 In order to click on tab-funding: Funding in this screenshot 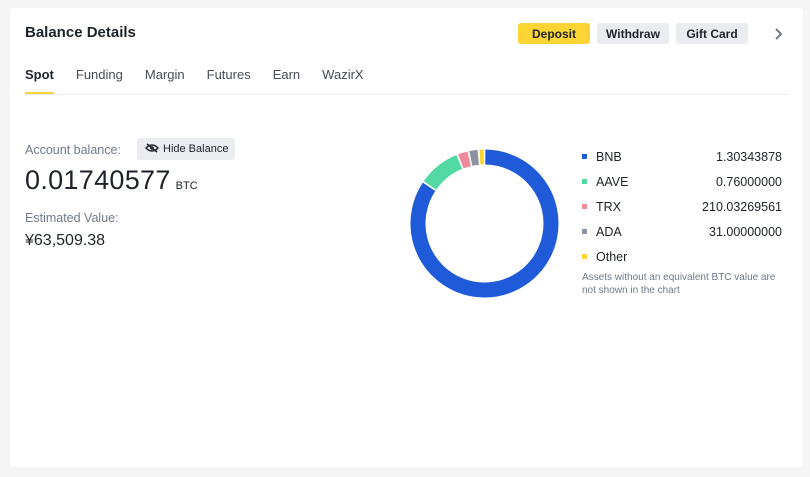, I will do `click(99, 81)`.